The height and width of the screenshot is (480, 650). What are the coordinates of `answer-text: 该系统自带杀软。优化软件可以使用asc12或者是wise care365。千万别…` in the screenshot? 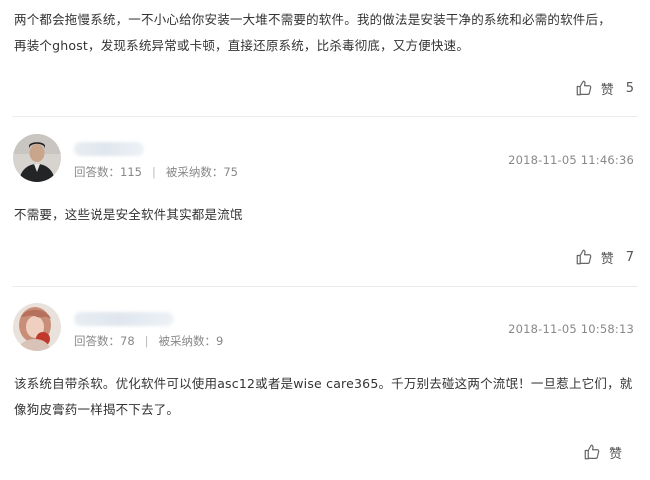 It's located at (329, 397).